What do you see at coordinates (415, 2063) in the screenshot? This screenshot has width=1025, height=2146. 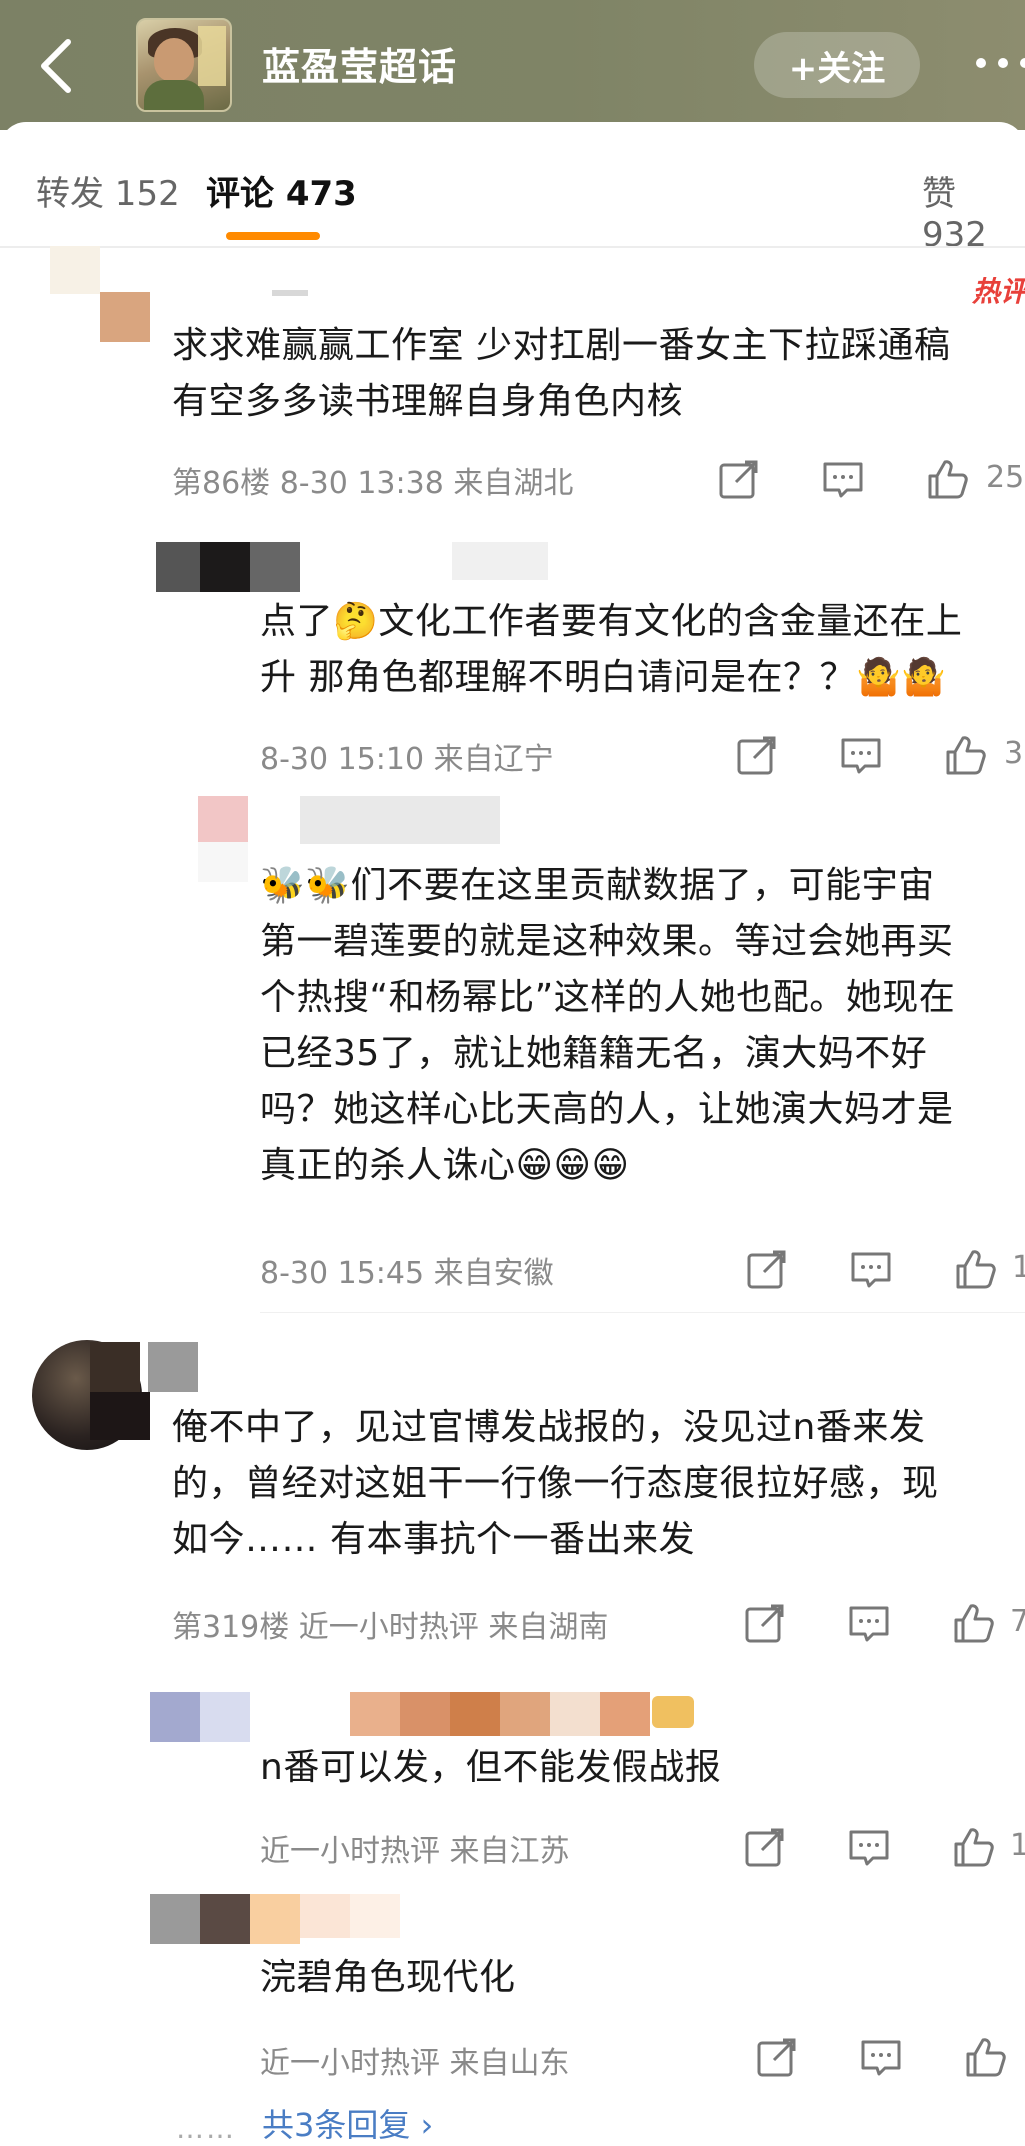 I see `comment-meta: 近一小时热评 来自山东` at bounding box center [415, 2063].